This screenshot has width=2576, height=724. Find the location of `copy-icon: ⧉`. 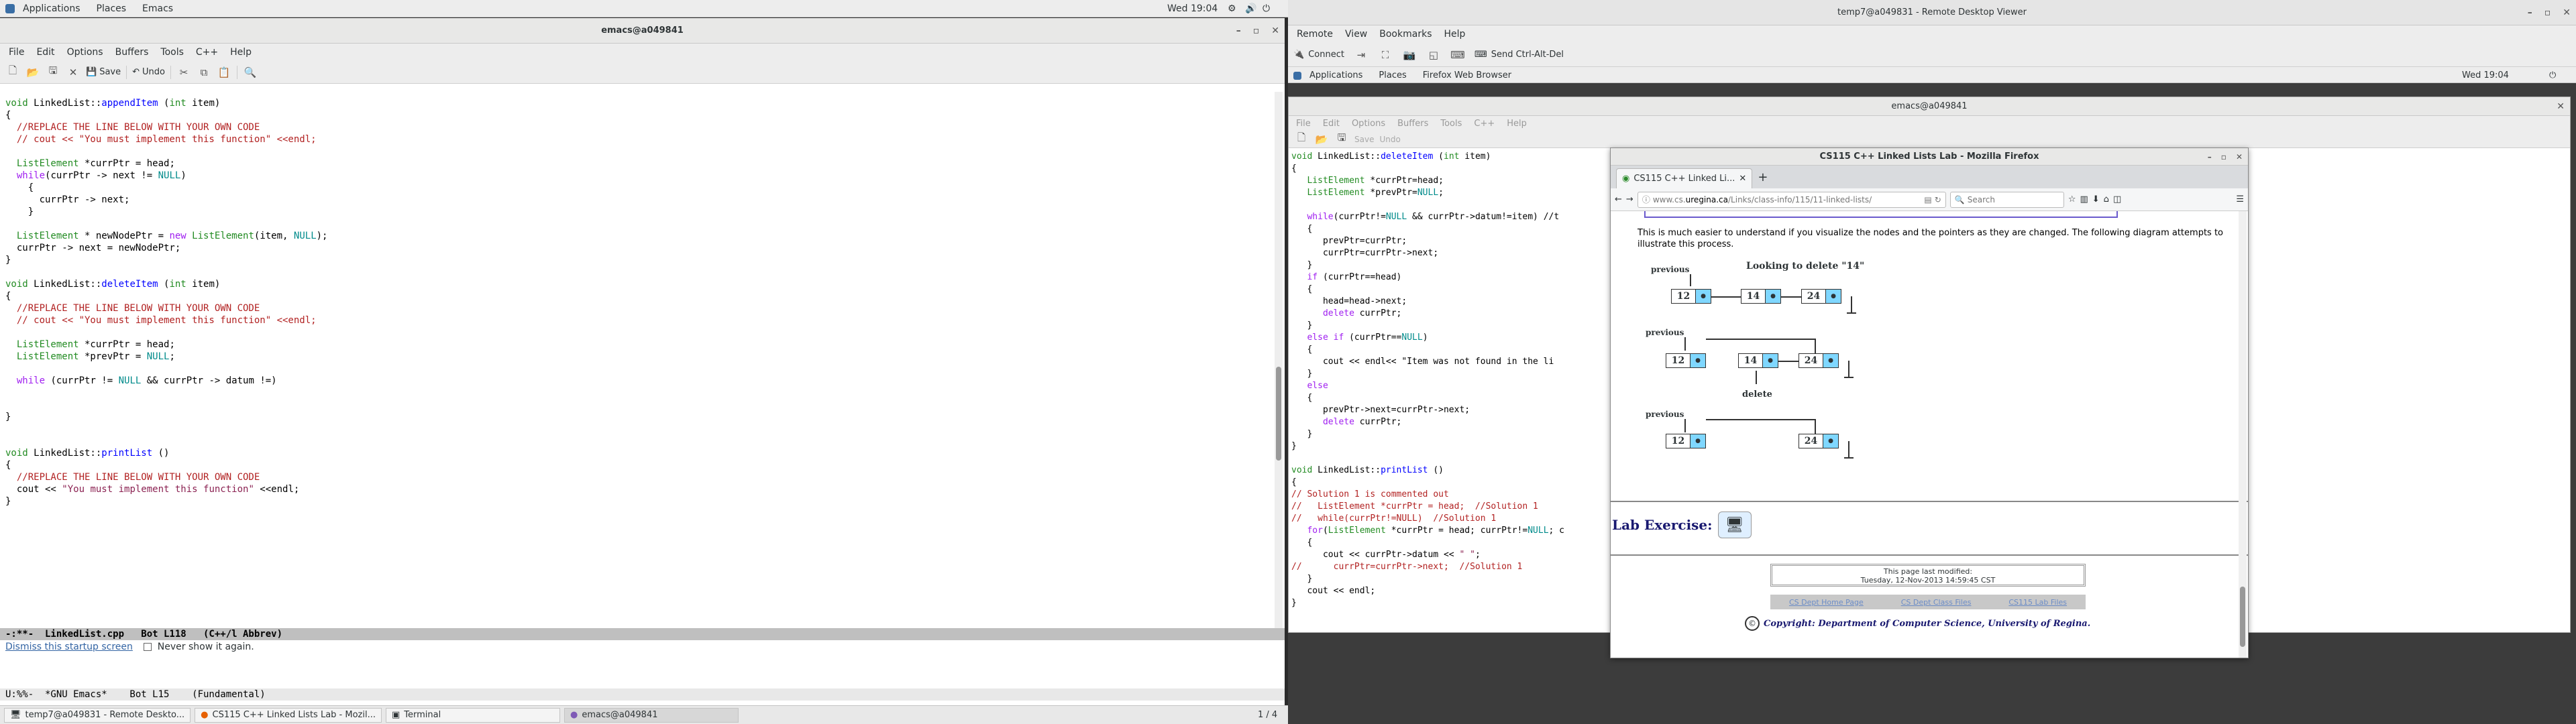

copy-icon: ⧉ is located at coordinates (204, 72).